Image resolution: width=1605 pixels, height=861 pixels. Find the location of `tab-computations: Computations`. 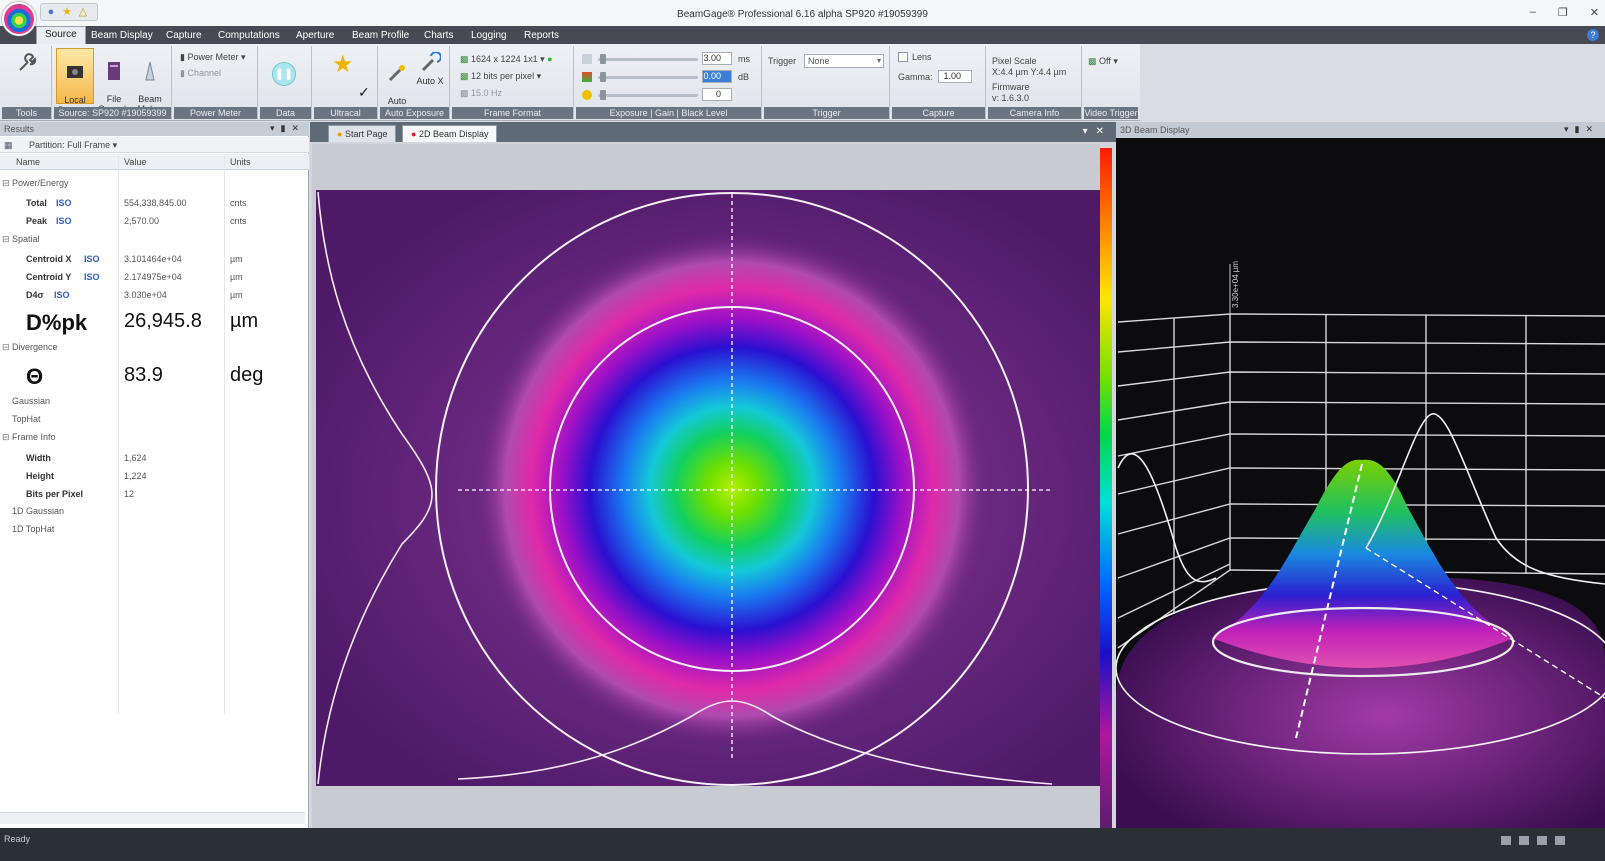

tab-computations: Computations is located at coordinates (249, 36).